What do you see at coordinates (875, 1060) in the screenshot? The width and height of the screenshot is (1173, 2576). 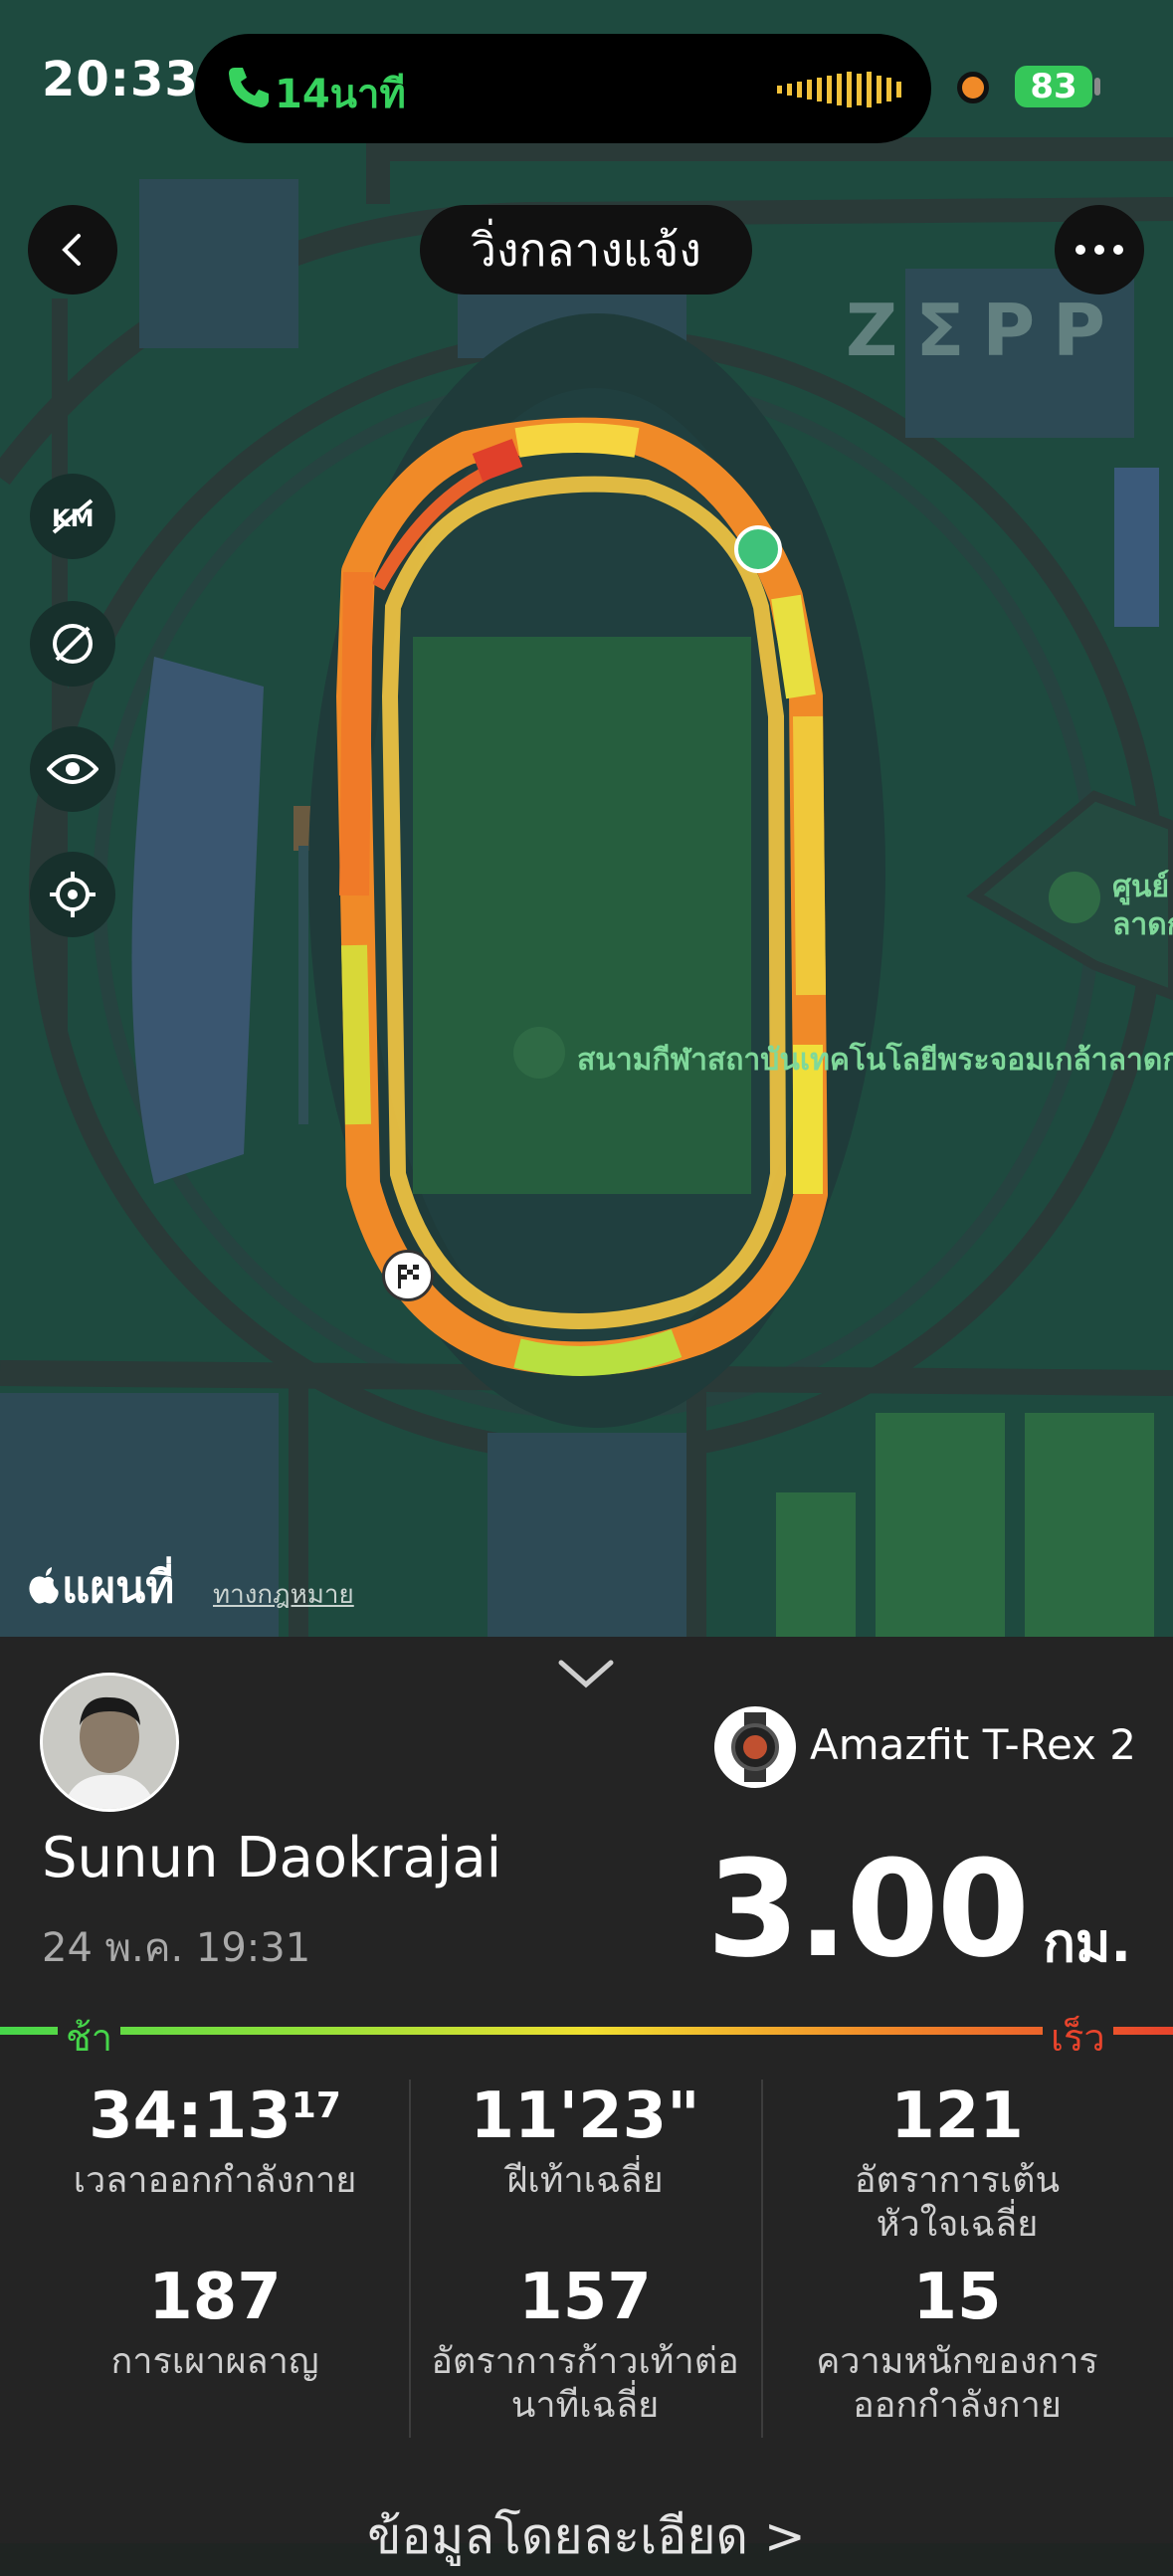 I see `stadium-poi-label: สนามกีฬาสถาบันเทคโนโลยีพระจอมเกล้าลาดก` at bounding box center [875, 1060].